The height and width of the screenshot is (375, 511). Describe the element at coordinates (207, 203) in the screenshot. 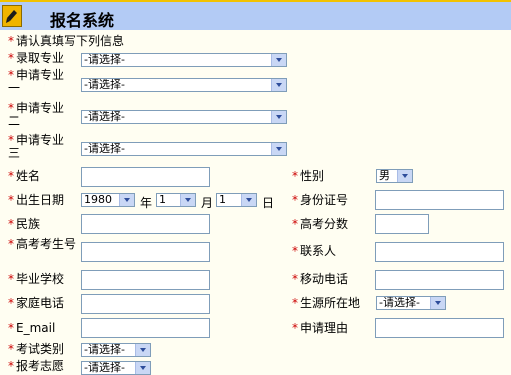

I see `month-unit: 月` at that location.